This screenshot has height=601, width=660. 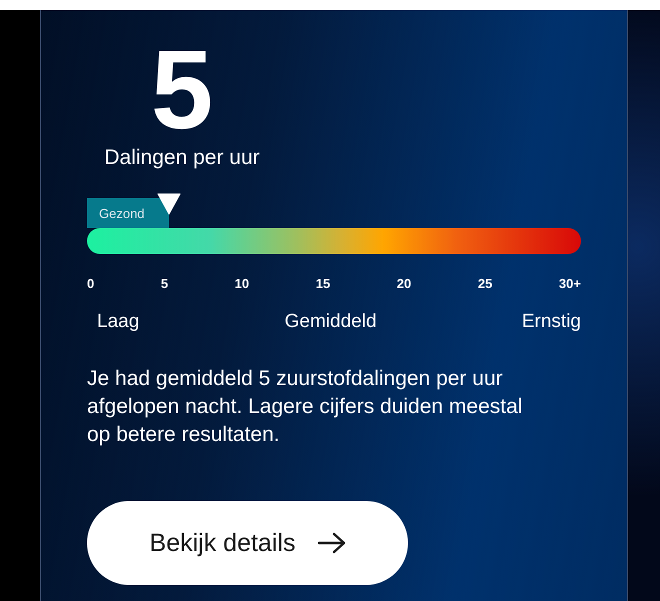 What do you see at coordinates (182, 90) in the screenshot?
I see `score-value: 5` at bounding box center [182, 90].